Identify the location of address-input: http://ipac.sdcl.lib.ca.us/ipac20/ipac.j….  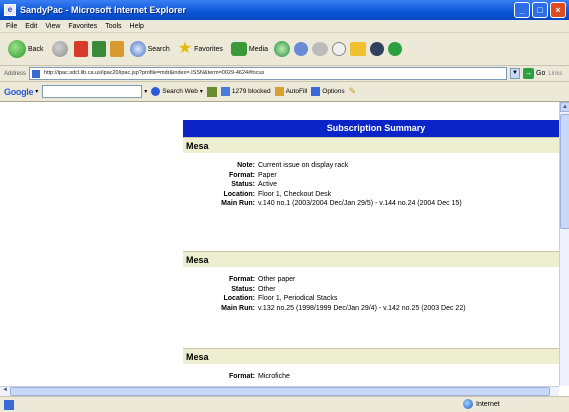
(268, 73).